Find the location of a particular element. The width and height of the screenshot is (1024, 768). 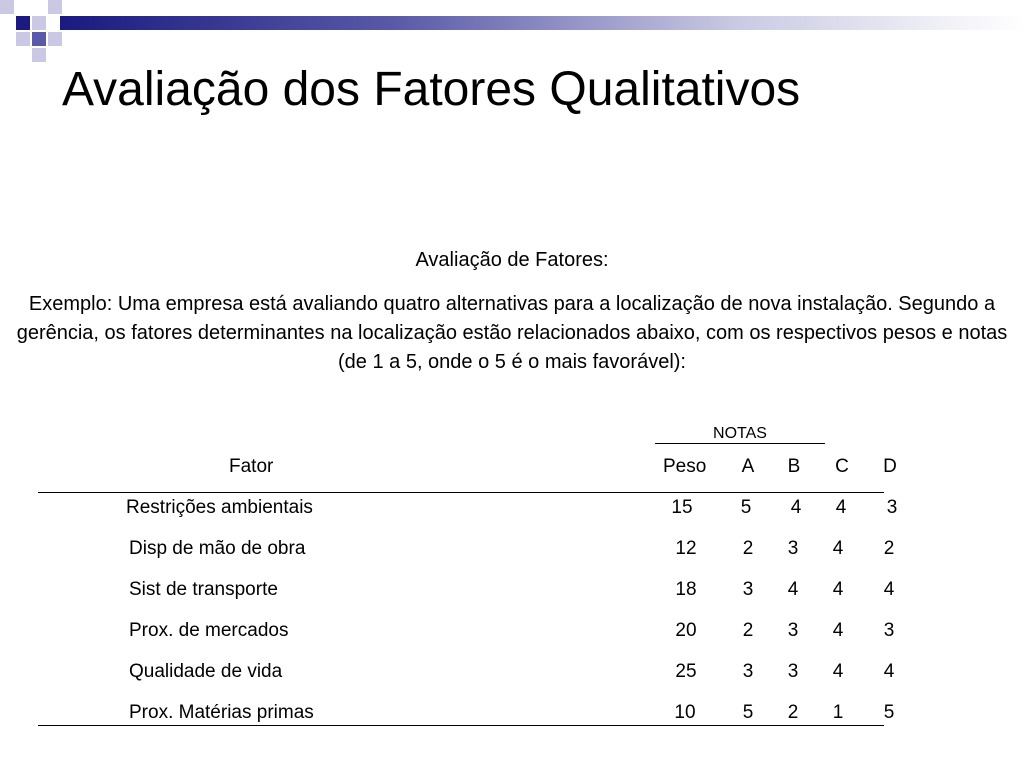

row-d: 2 is located at coordinates (889, 548).